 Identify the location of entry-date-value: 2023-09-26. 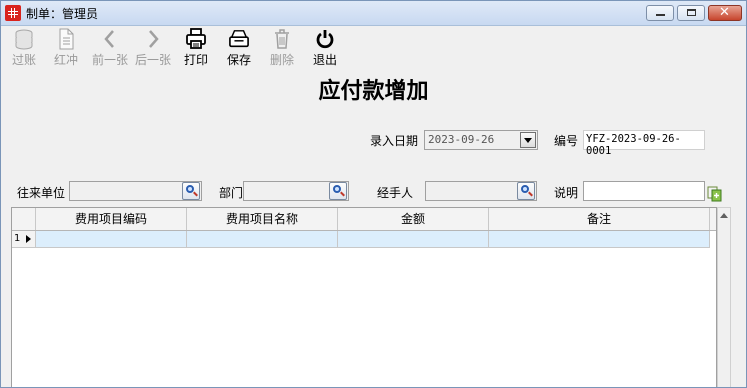
(461, 139).